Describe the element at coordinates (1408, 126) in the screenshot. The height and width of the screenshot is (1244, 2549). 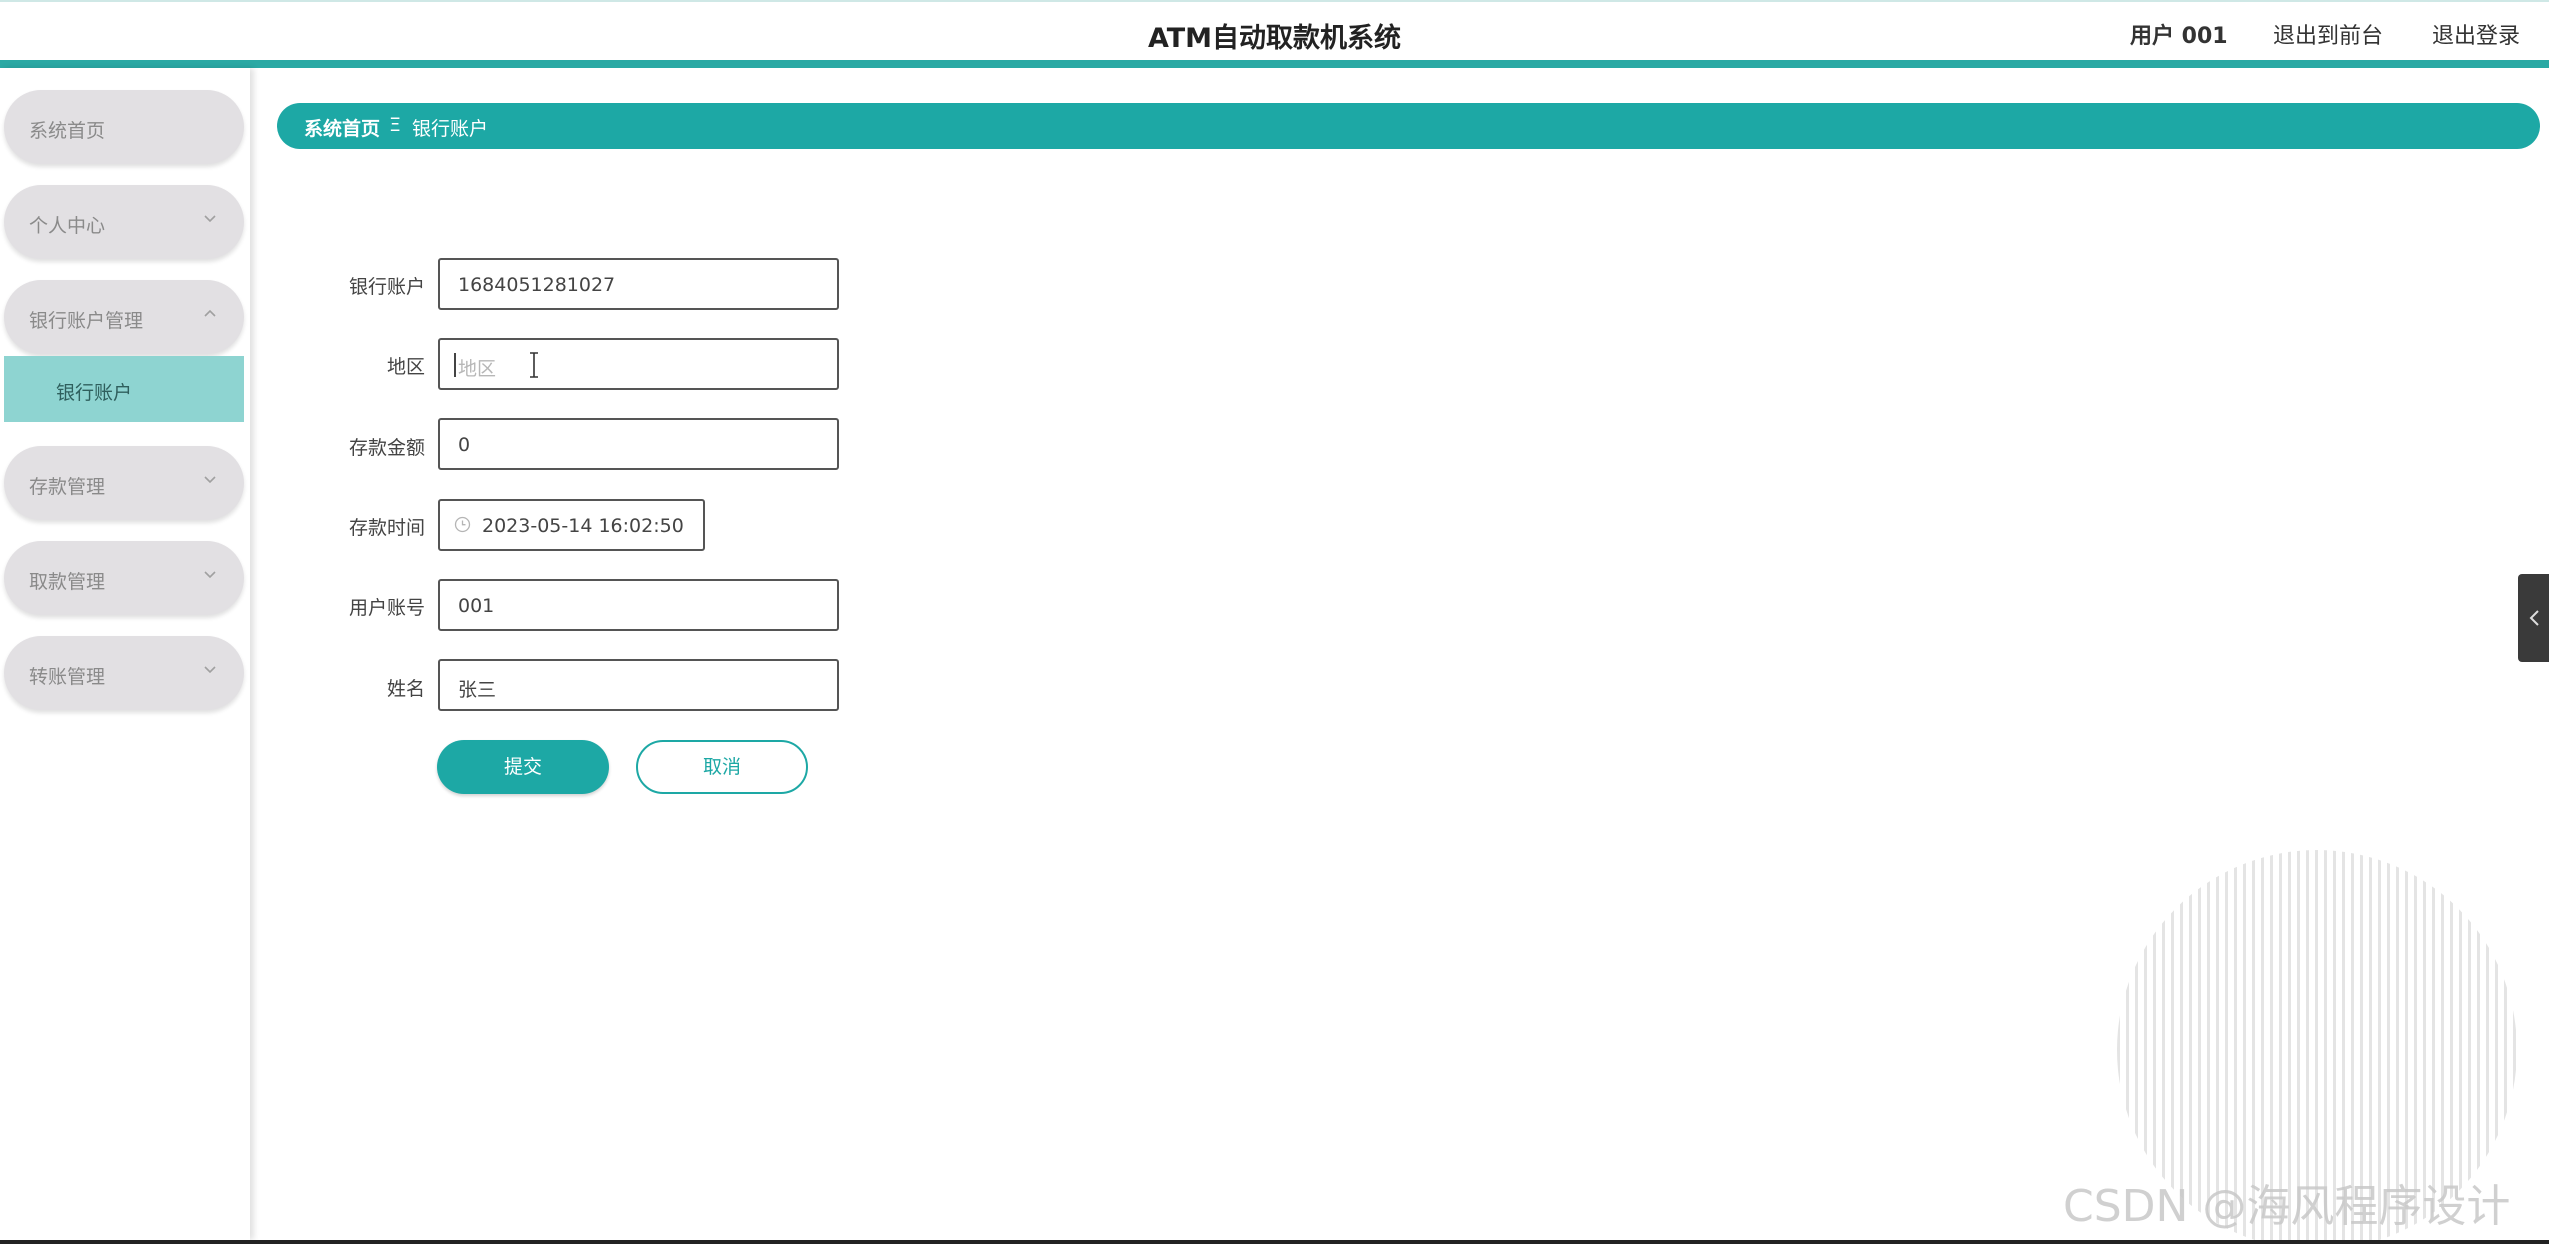
I see `breadcrumb: 系统首页 Ξ 银行账户` at that location.